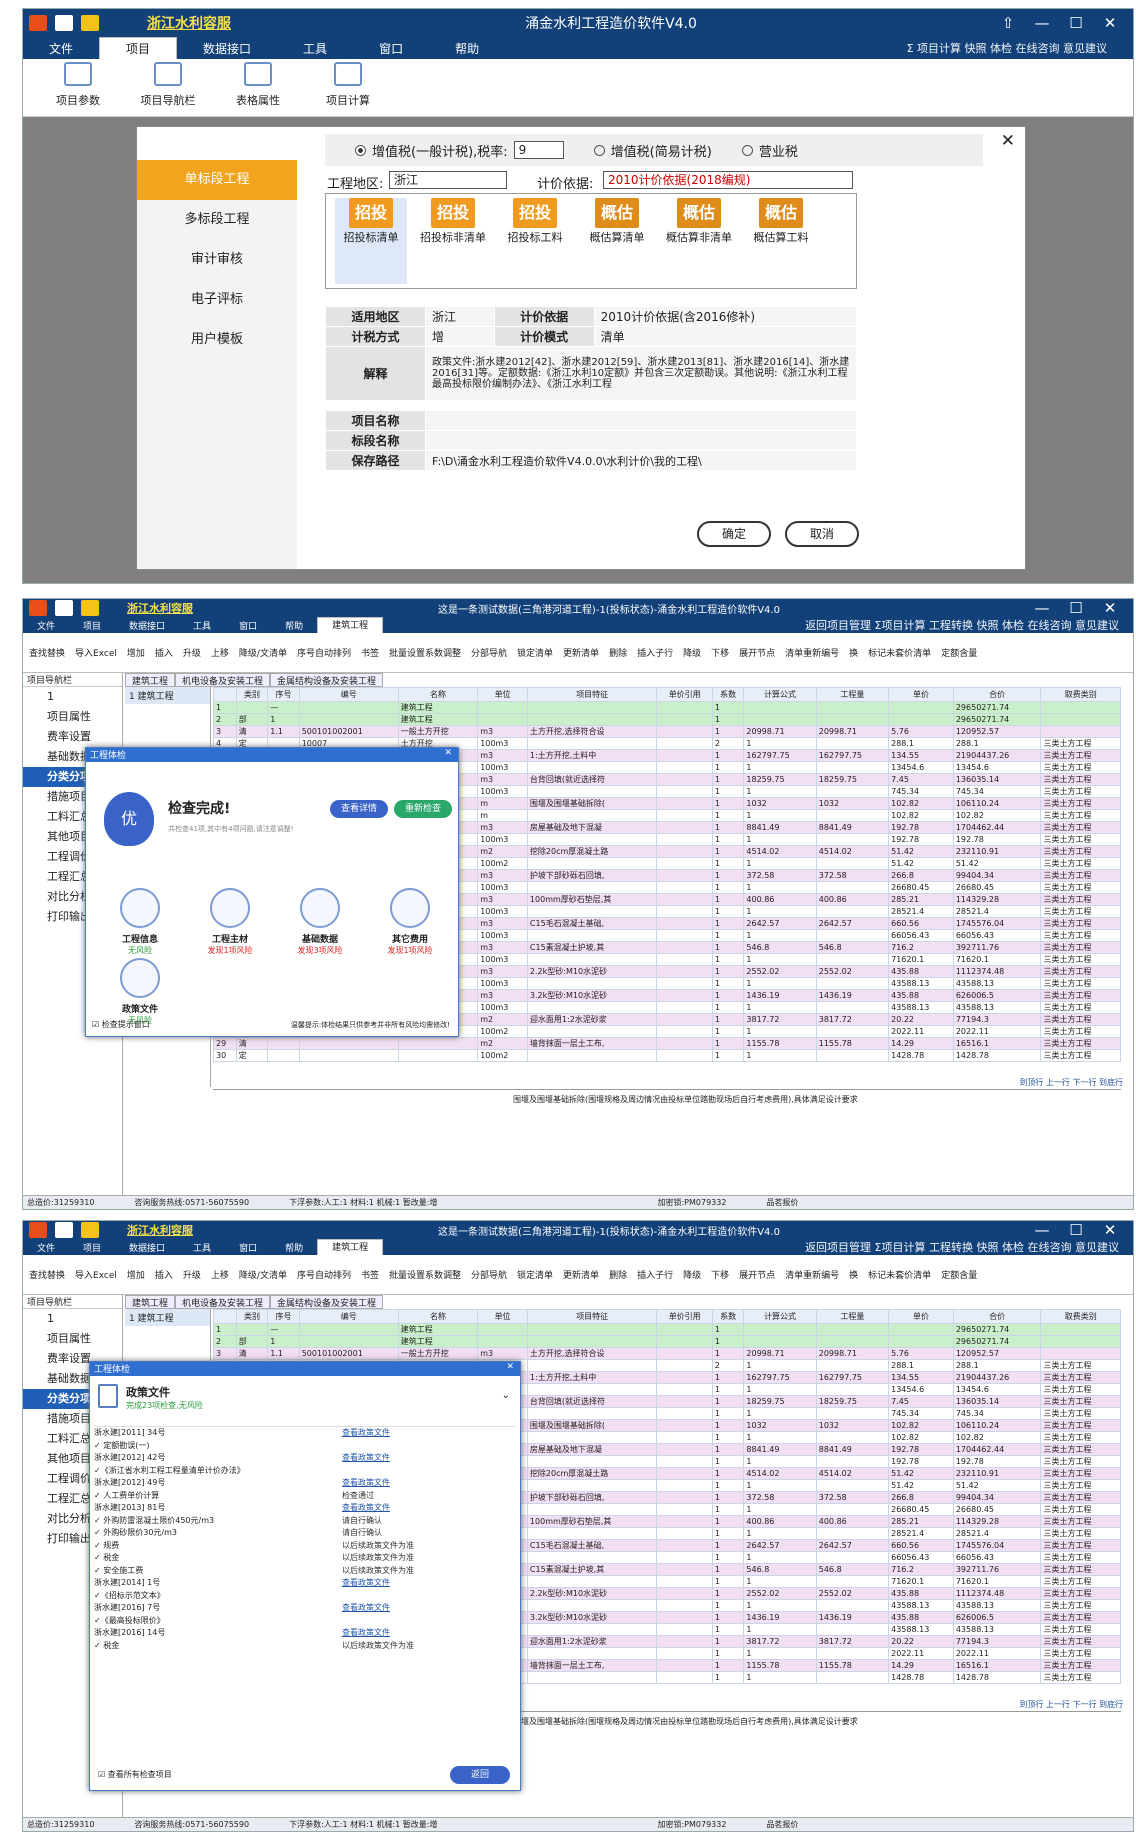  Describe the element at coordinates (121, 1024) in the screenshot. I see `show-tip-checkbox: ☑ 检查提示窗口` at that location.